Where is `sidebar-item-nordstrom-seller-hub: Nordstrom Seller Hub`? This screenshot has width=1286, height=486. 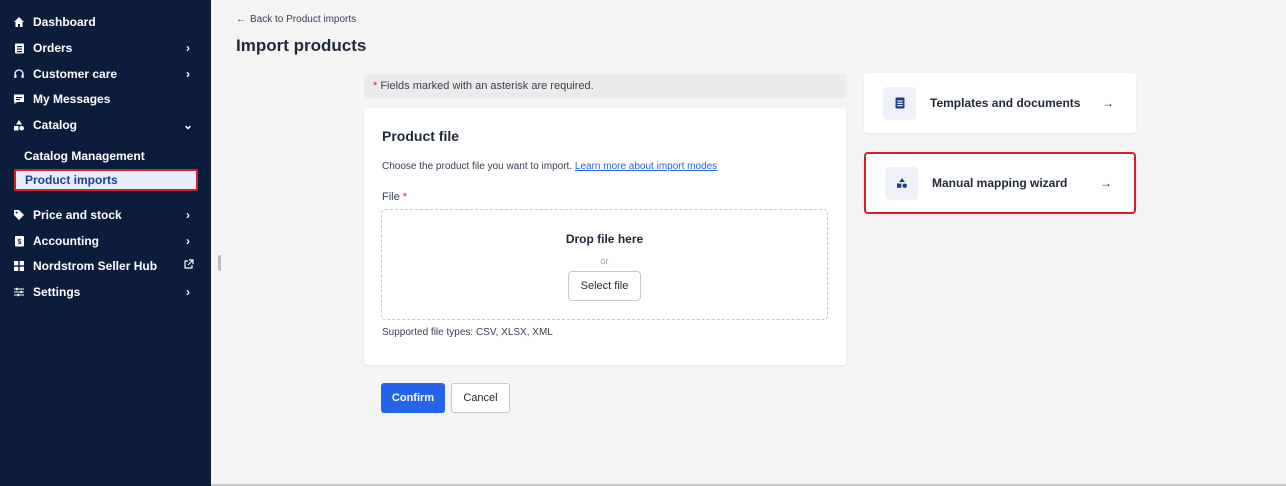 sidebar-item-nordstrom-seller-hub: Nordstrom Seller Hub is located at coordinates (105, 266).